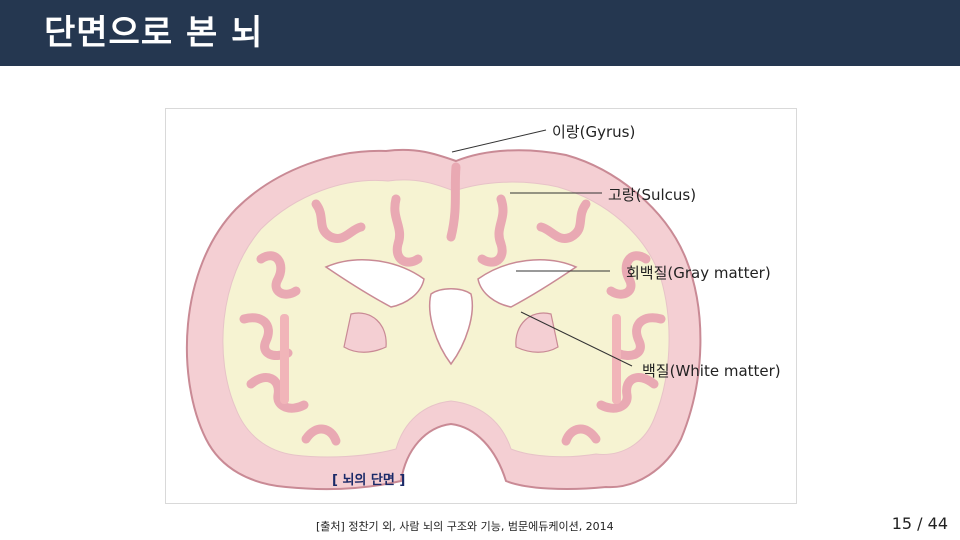 The width and height of the screenshot is (960, 540). What do you see at coordinates (919, 523) in the screenshot?
I see `page-number: 15 / 44` at bounding box center [919, 523].